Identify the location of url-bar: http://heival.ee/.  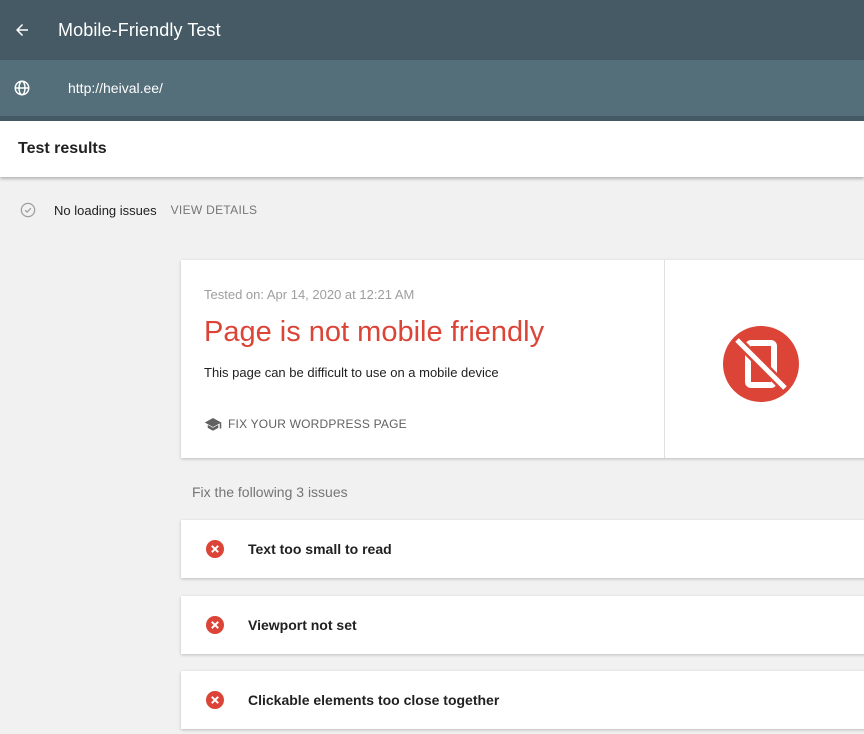
(432, 88).